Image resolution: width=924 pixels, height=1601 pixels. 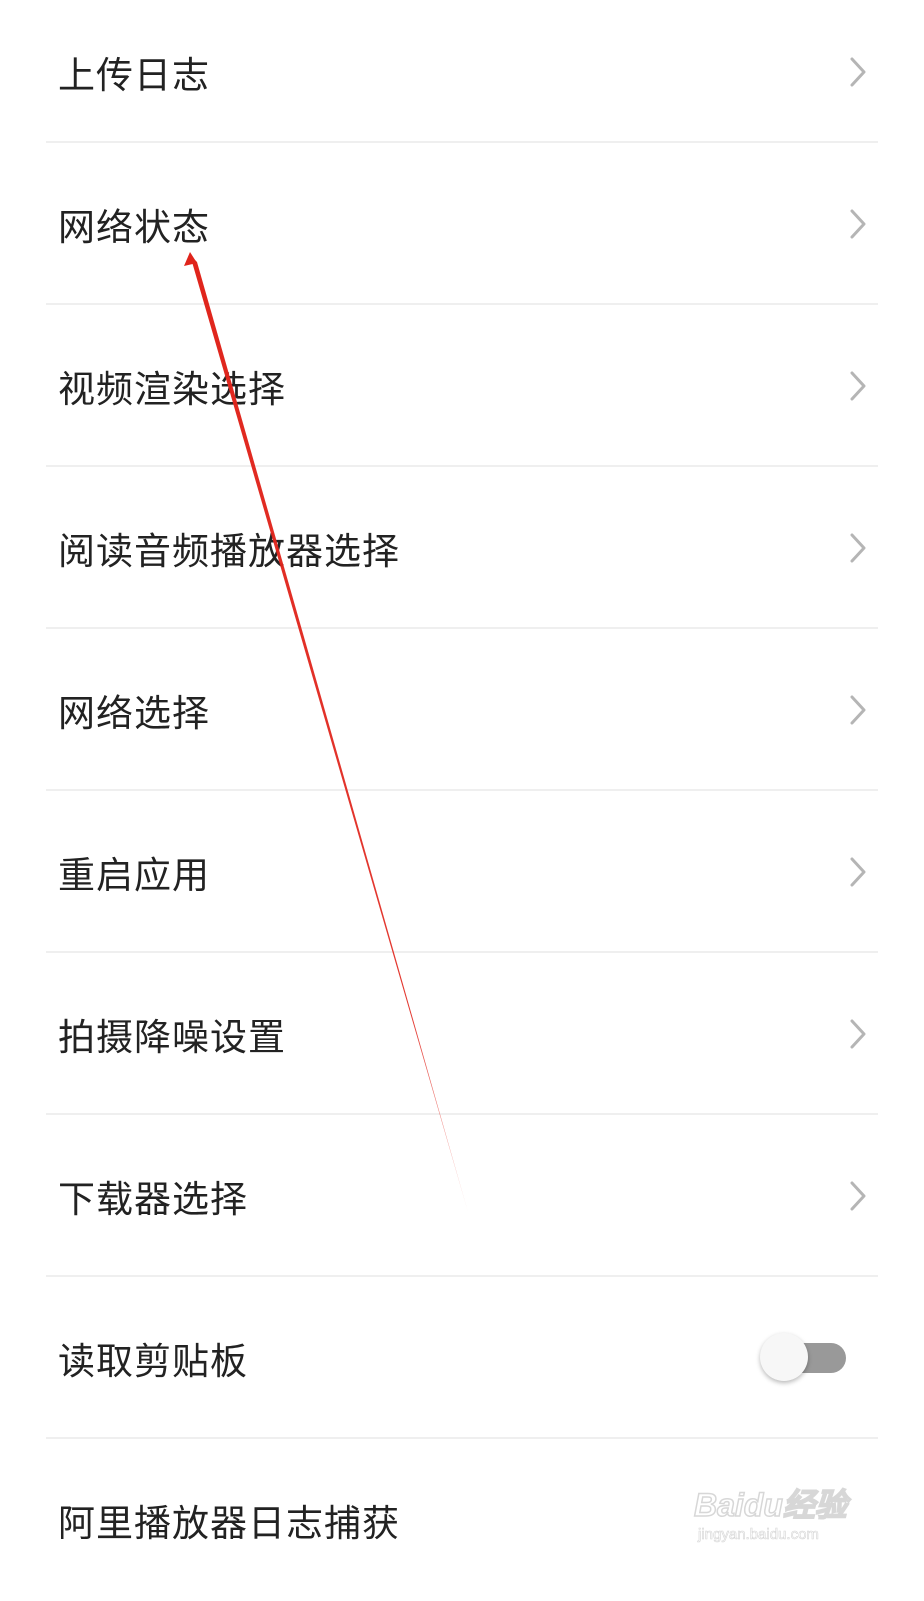 I want to click on settings-item-audio-player: 阅读音频播放器选择, so click(x=462, y=548).